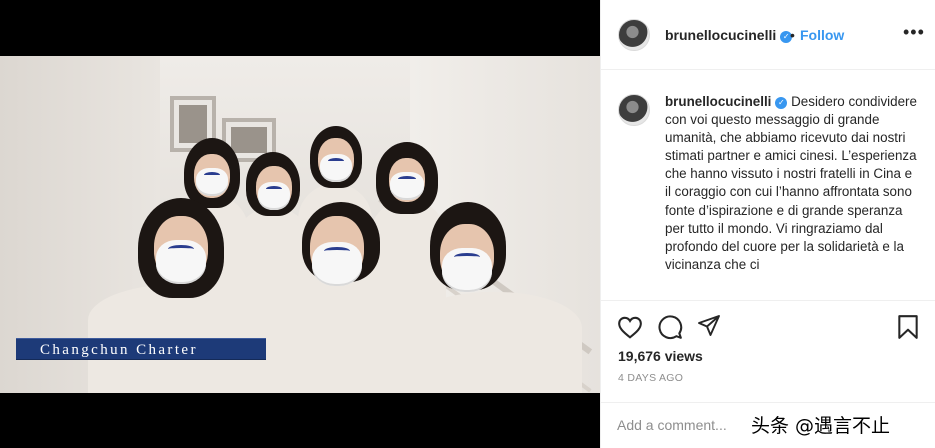 This screenshot has width=935, height=448. I want to click on bookmark-icon, so click(908, 327).